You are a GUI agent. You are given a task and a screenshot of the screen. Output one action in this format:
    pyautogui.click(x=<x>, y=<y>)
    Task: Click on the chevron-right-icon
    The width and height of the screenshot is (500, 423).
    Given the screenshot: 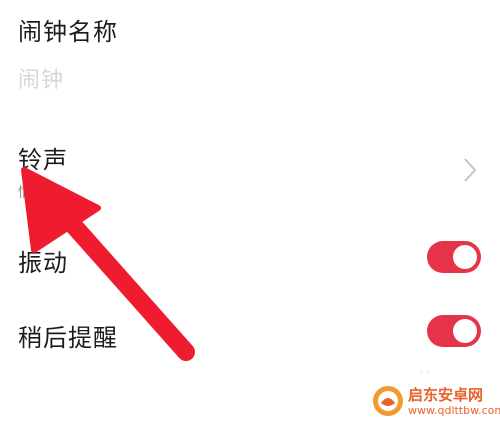 What is the action you would take?
    pyautogui.click(x=470, y=170)
    